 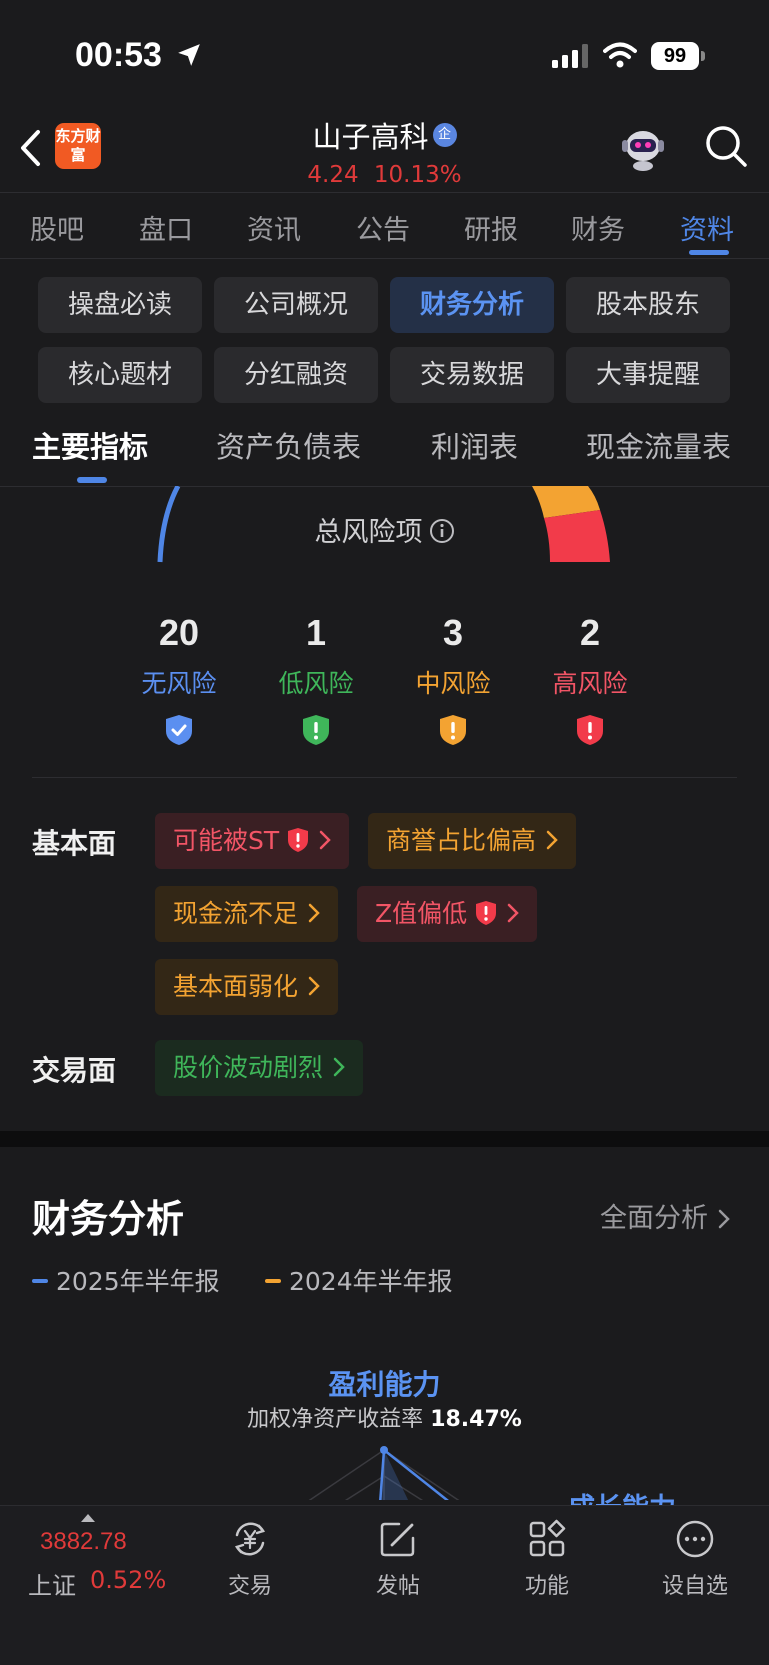 I want to click on chip-dividends-financing: 分红融资, so click(x=296, y=375).